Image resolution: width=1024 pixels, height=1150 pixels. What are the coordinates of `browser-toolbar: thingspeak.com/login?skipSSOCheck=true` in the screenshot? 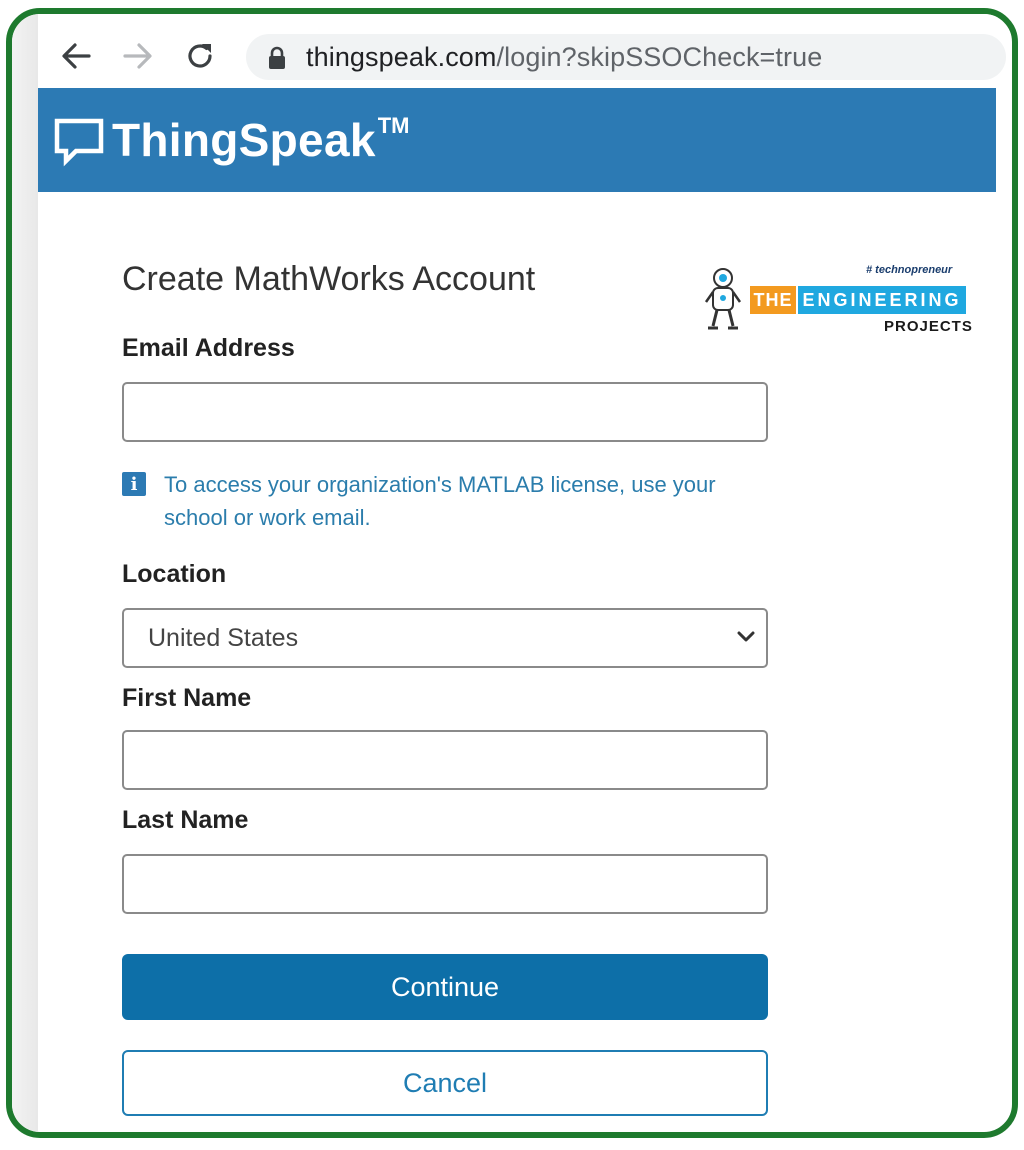 It's located at (522, 51).